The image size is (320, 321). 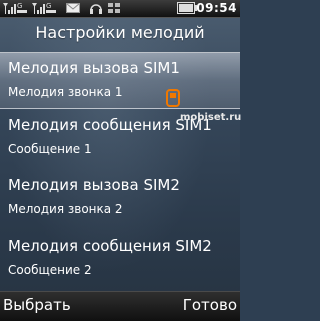 What do you see at coordinates (96, 9) in the screenshot?
I see `headphones-icon` at bounding box center [96, 9].